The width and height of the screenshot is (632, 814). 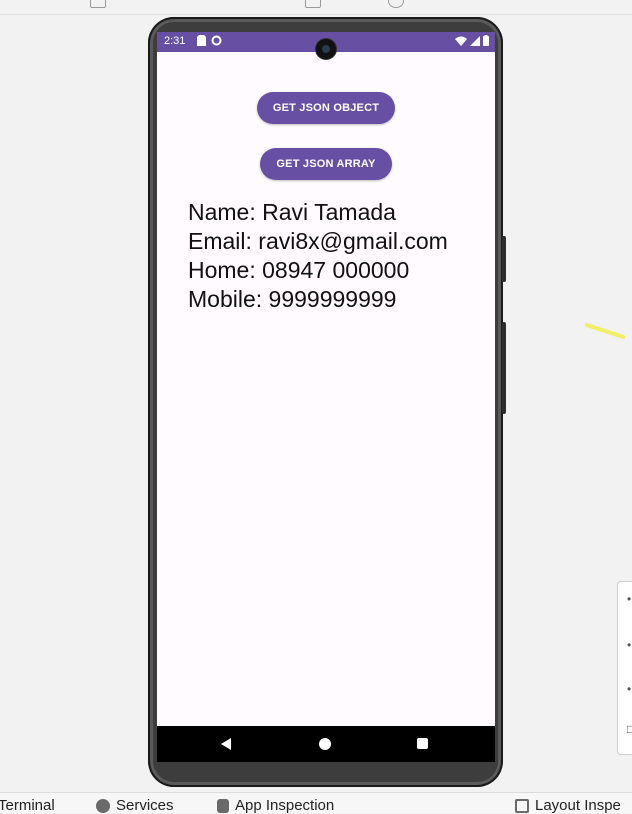 What do you see at coordinates (223, 805) in the screenshot?
I see `app-inspection-icon` at bounding box center [223, 805].